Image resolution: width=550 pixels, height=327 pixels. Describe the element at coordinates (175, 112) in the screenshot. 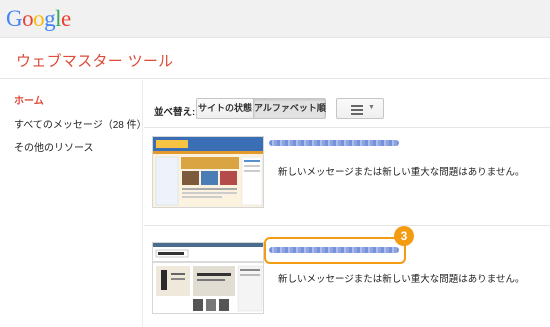

I see `sort-label: 並べ替え:` at that location.